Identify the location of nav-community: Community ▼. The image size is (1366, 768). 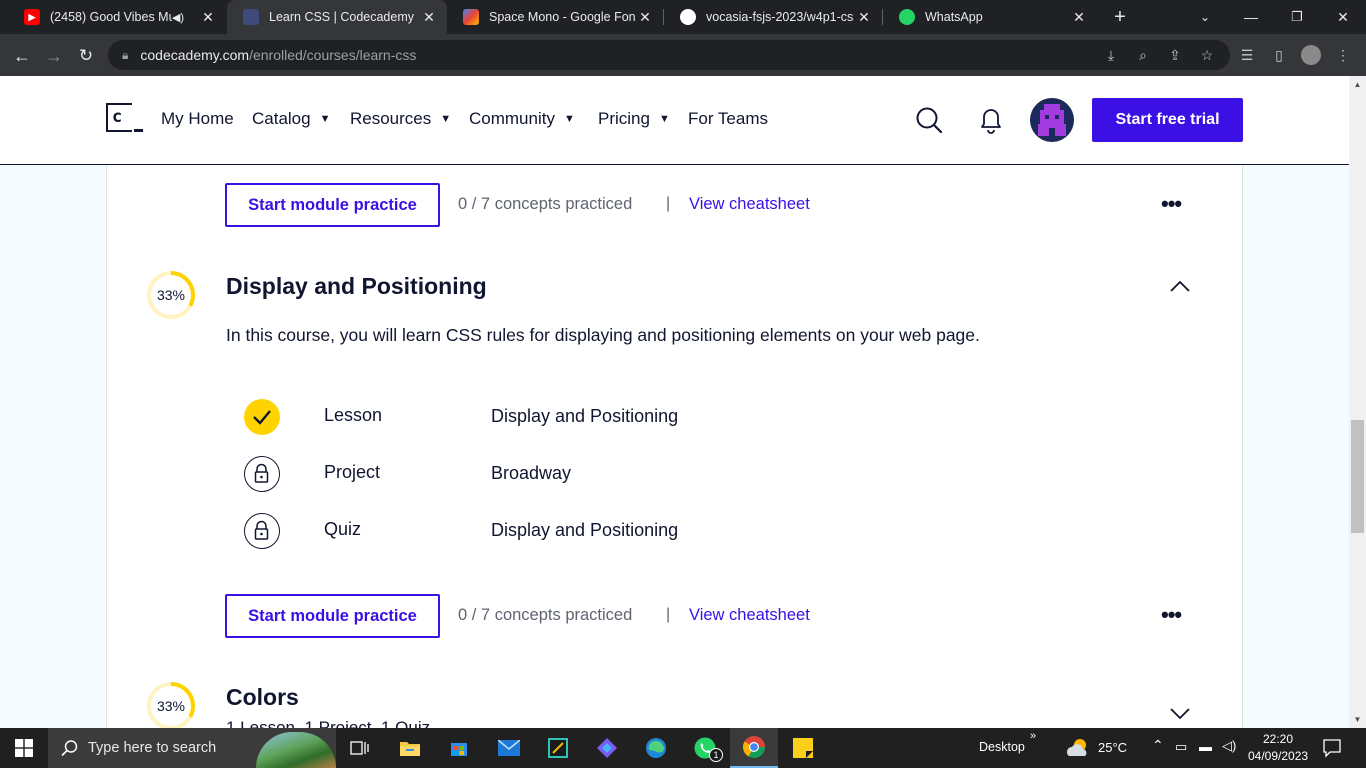
(522, 119).